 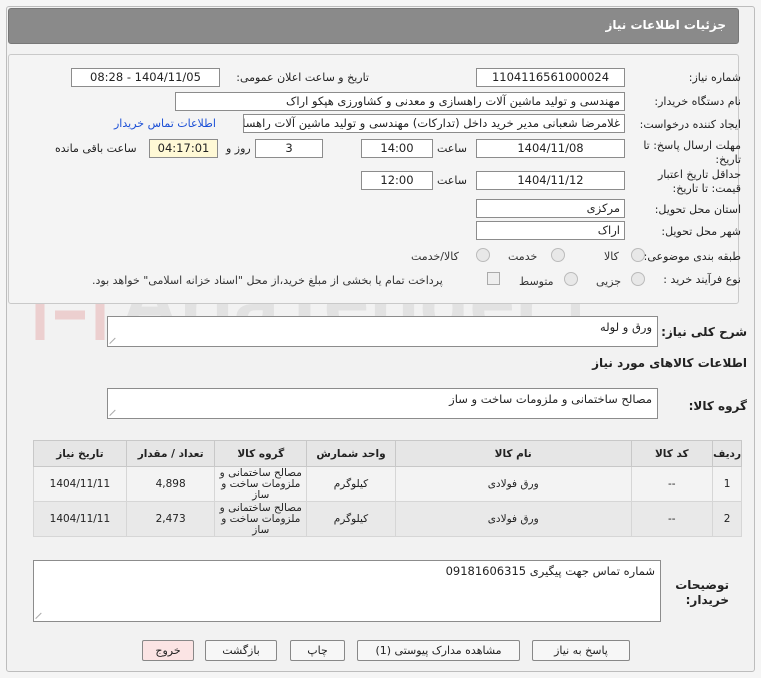 I want to click on process-radio-minor, so click(x=638, y=279).